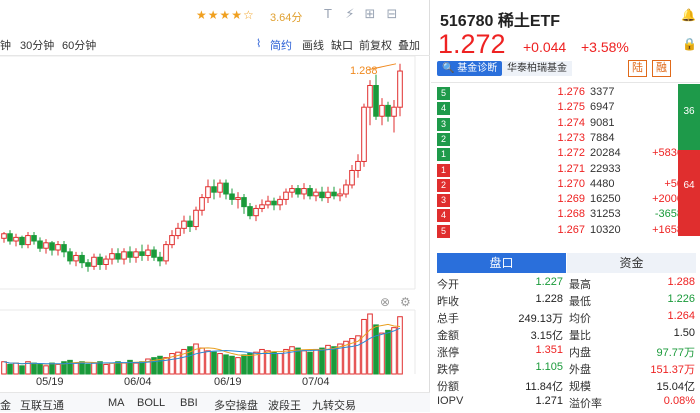 The image size is (700, 413). Describe the element at coordinates (689, 44) in the screenshot. I see `lock-icon: 🔒` at that location.